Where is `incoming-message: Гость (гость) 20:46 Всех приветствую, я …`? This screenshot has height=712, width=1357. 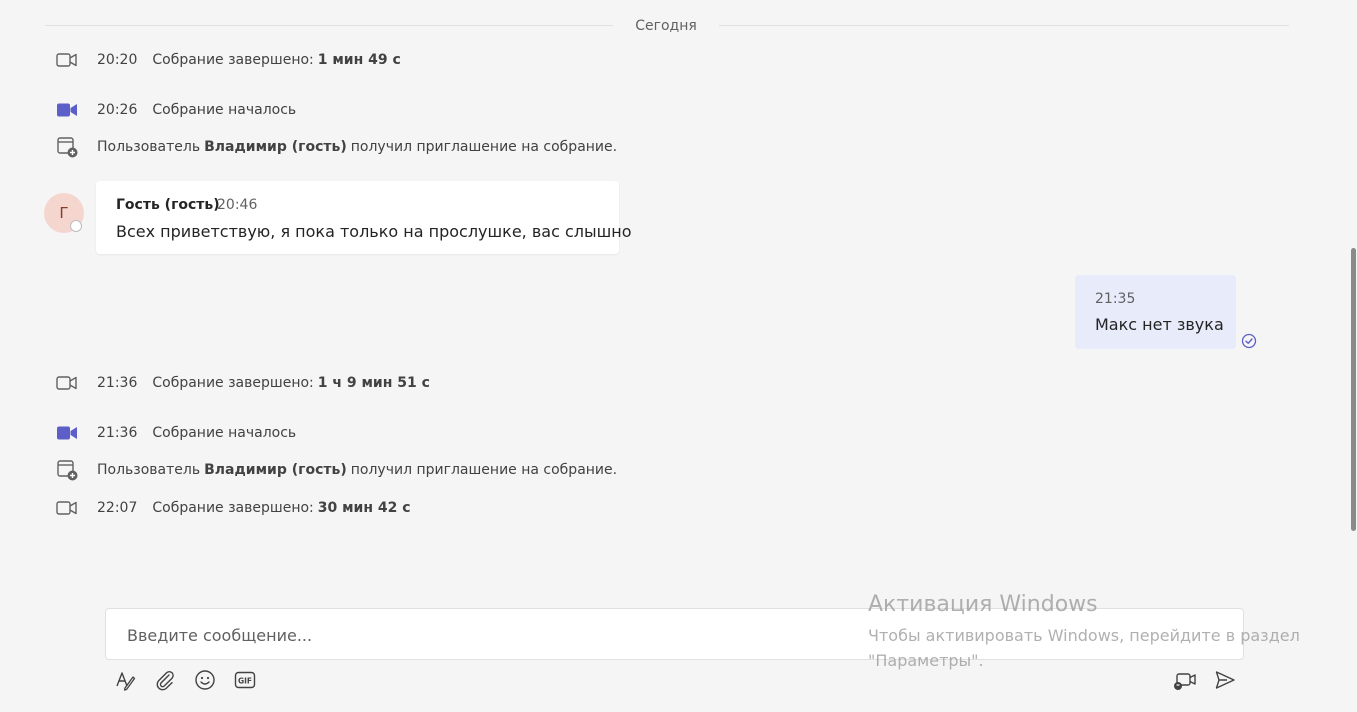 incoming-message: Гость (гость) 20:46 Всех приветствую, я … is located at coordinates (364, 217).